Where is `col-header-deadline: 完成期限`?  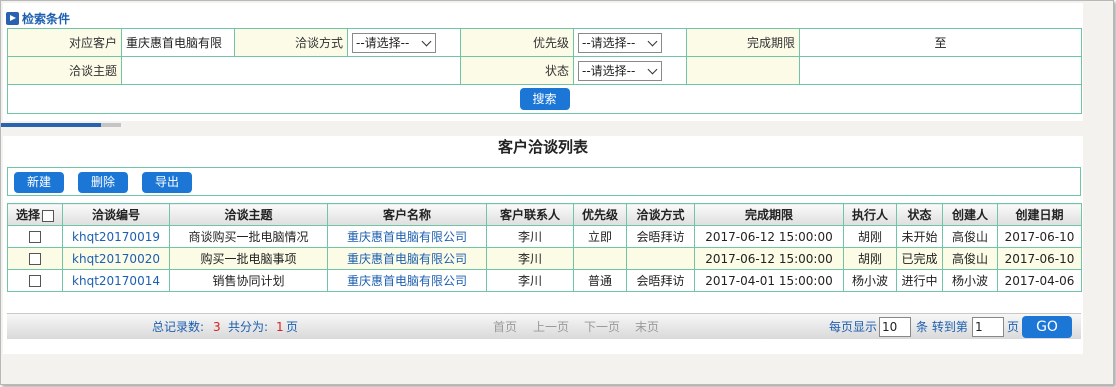
col-header-deadline: 完成期限 is located at coordinates (769, 214).